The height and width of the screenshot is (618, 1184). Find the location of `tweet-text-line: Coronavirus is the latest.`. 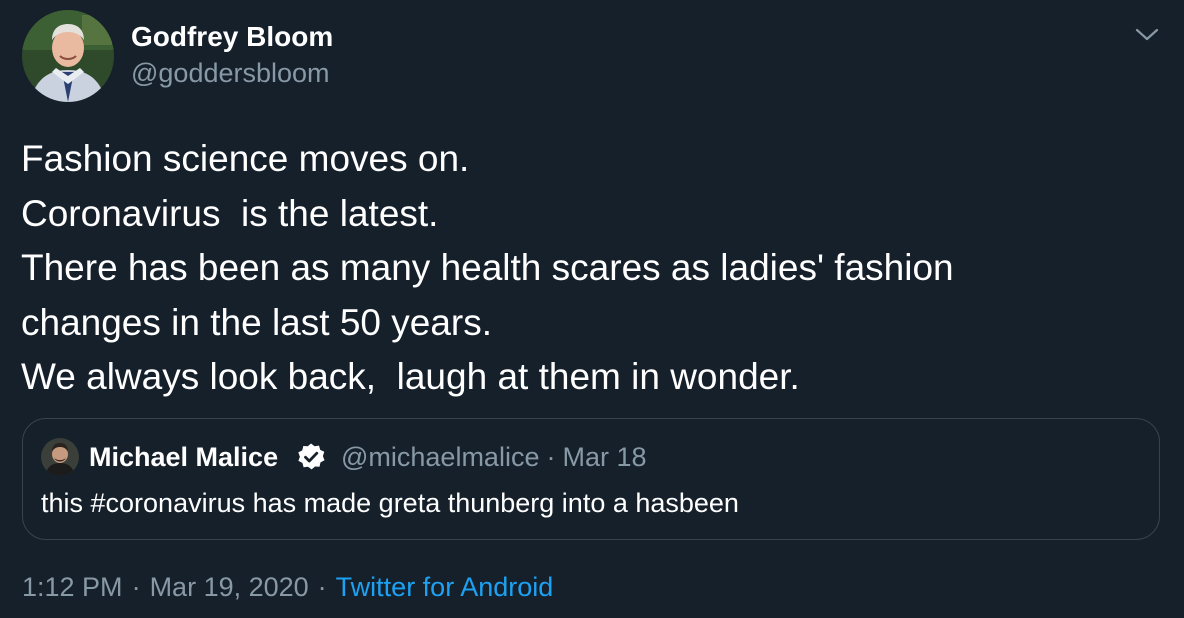

tweet-text-line: Coronavirus is the latest. is located at coordinates (230, 213).